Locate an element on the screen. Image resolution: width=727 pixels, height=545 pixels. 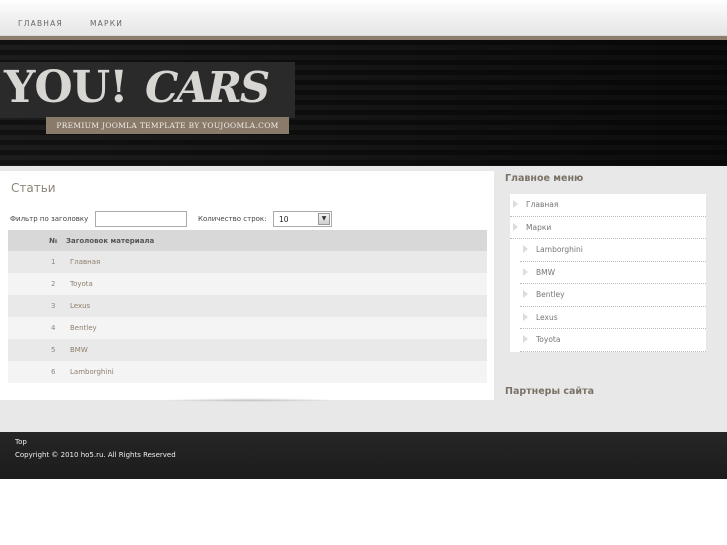
menu-item-label: Lamborghini is located at coordinates (559, 249).